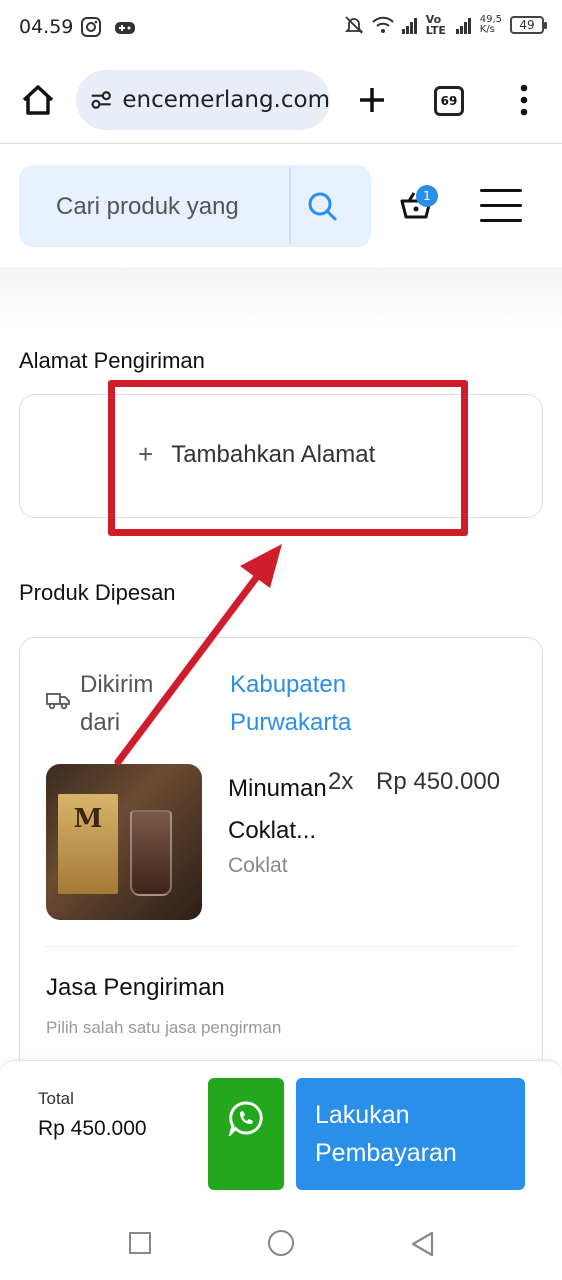 The height and width of the screenshot is (1280, 562). Describe the element at coordinates (258, 865) in the screenshot. I see `product-variant: Coklat` at that location.